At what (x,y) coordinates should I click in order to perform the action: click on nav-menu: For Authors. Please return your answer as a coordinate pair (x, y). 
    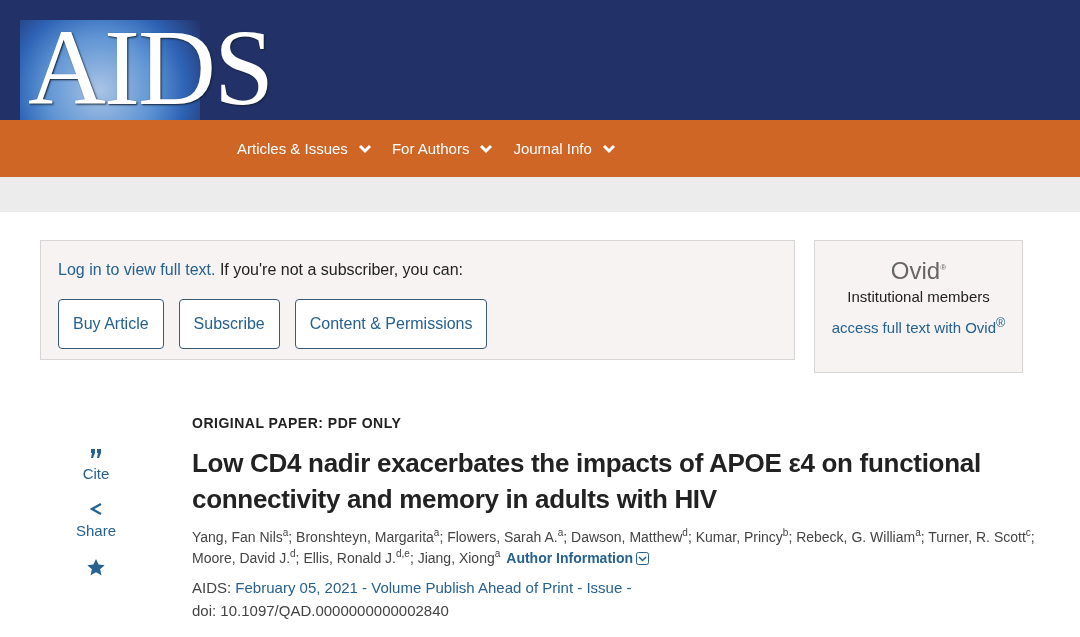
    Looking at the image, I should click on (442, 148).